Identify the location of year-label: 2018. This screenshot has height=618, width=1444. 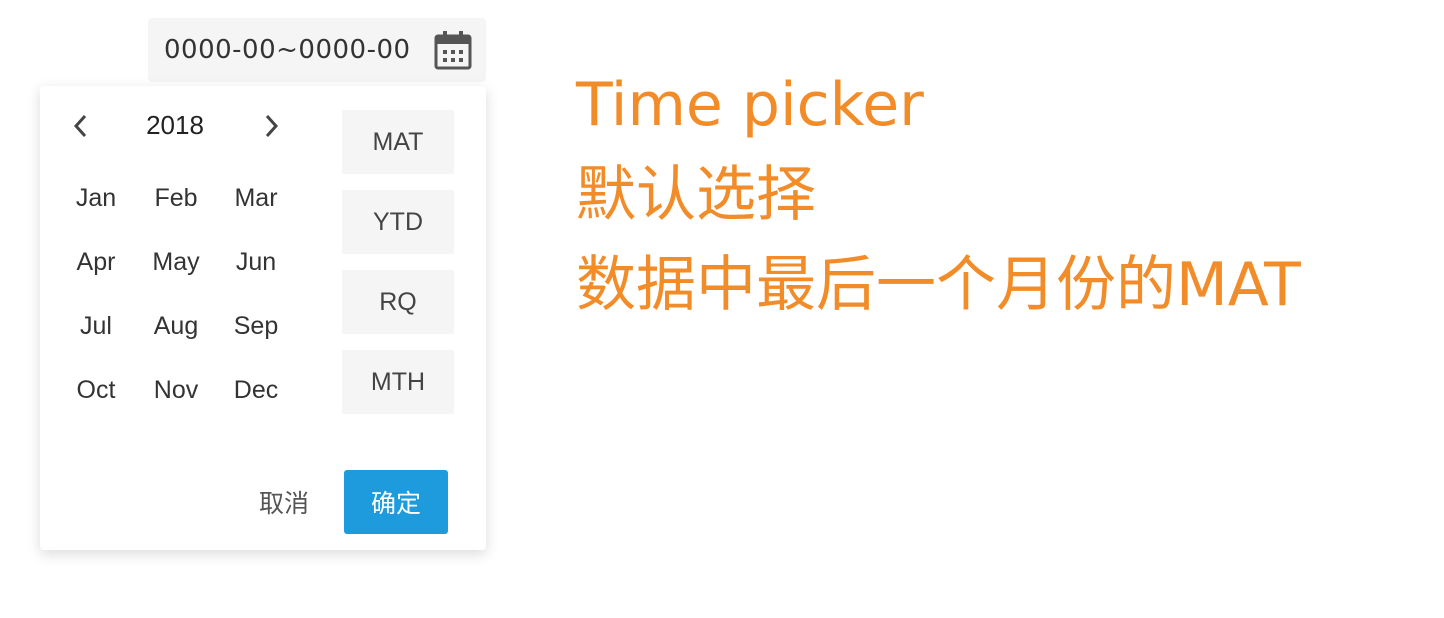
(175, 125).